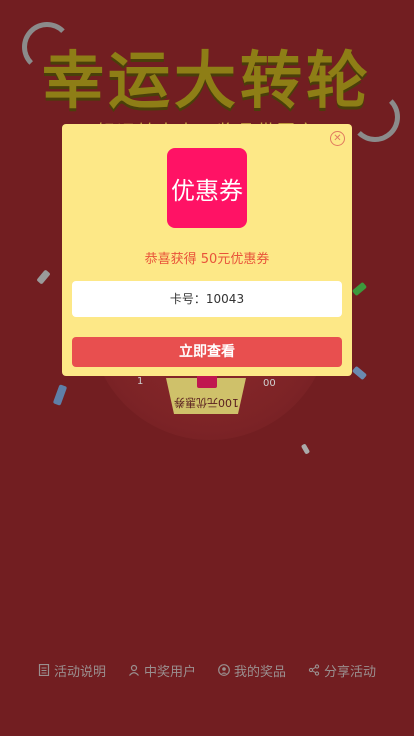  Describe the element at coordinates (314, 670) in the screenshot. I see `share-icon` at that location.